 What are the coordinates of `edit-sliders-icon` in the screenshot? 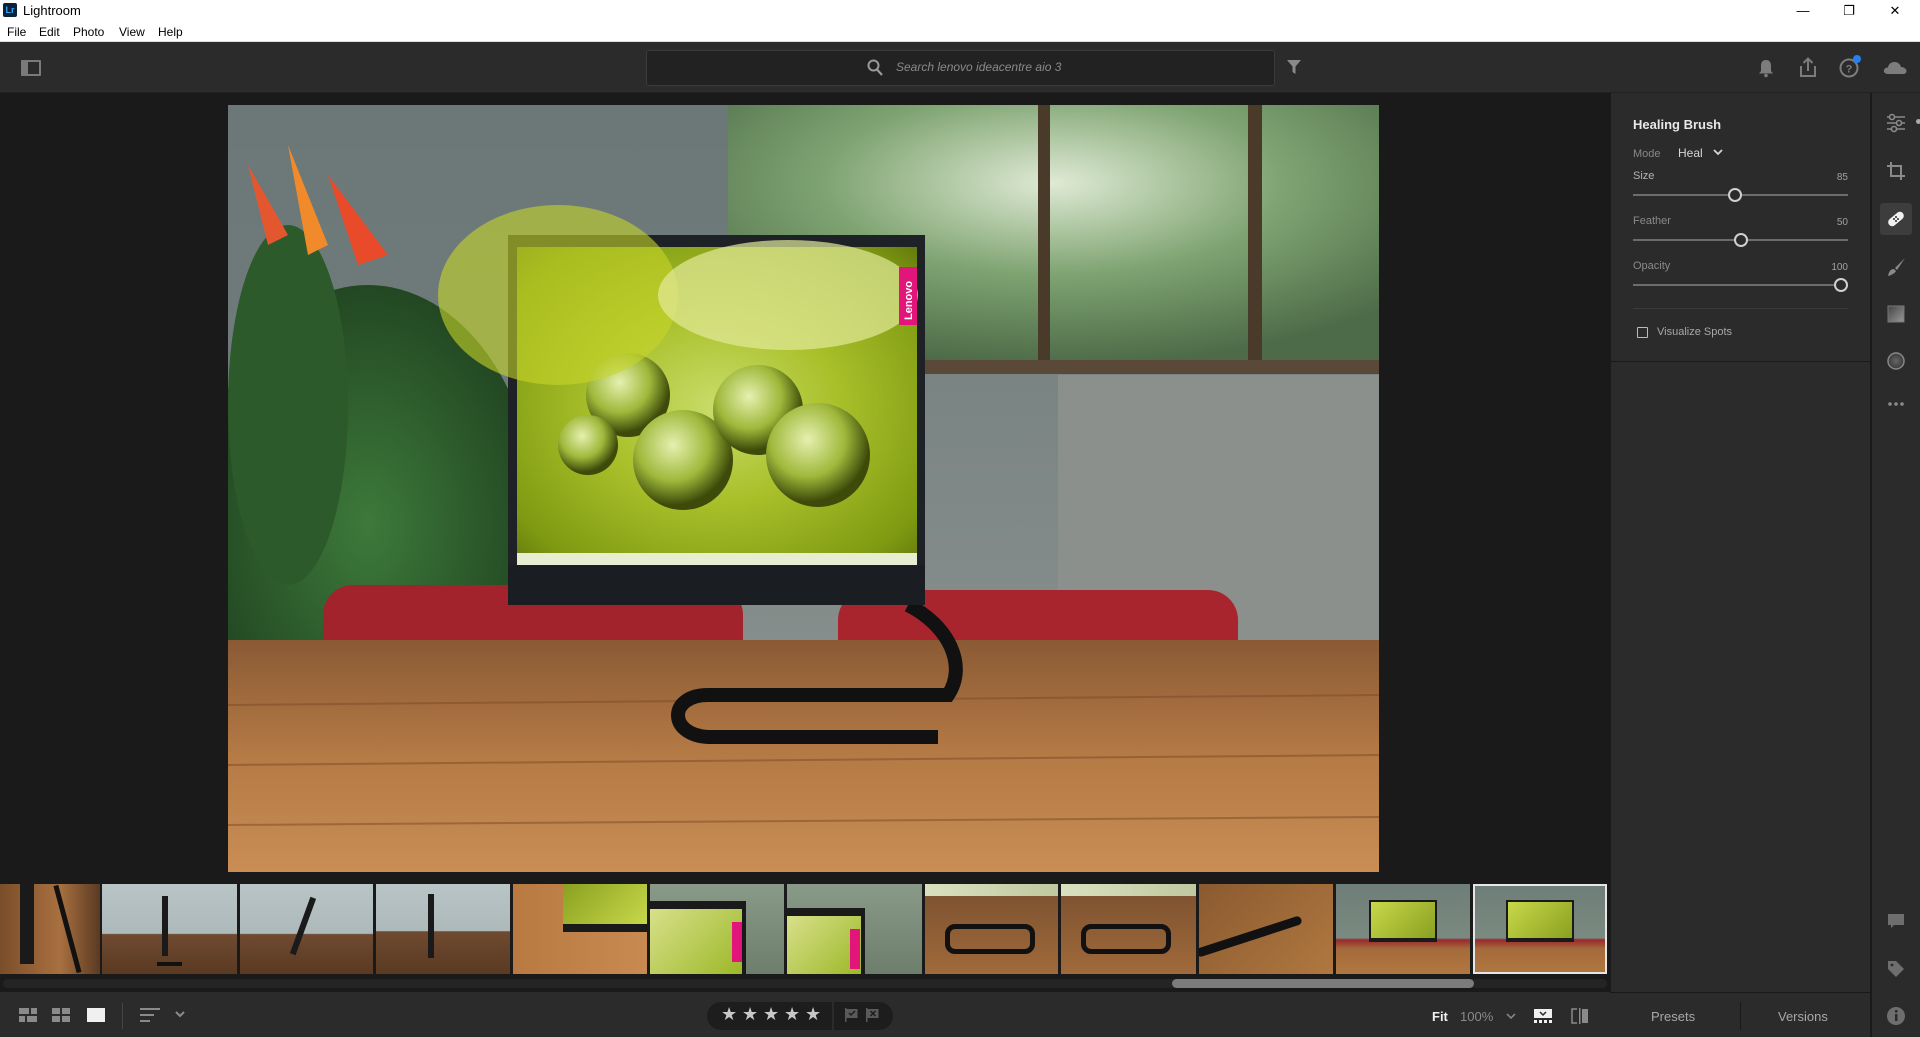 It's located at (1896, 123).